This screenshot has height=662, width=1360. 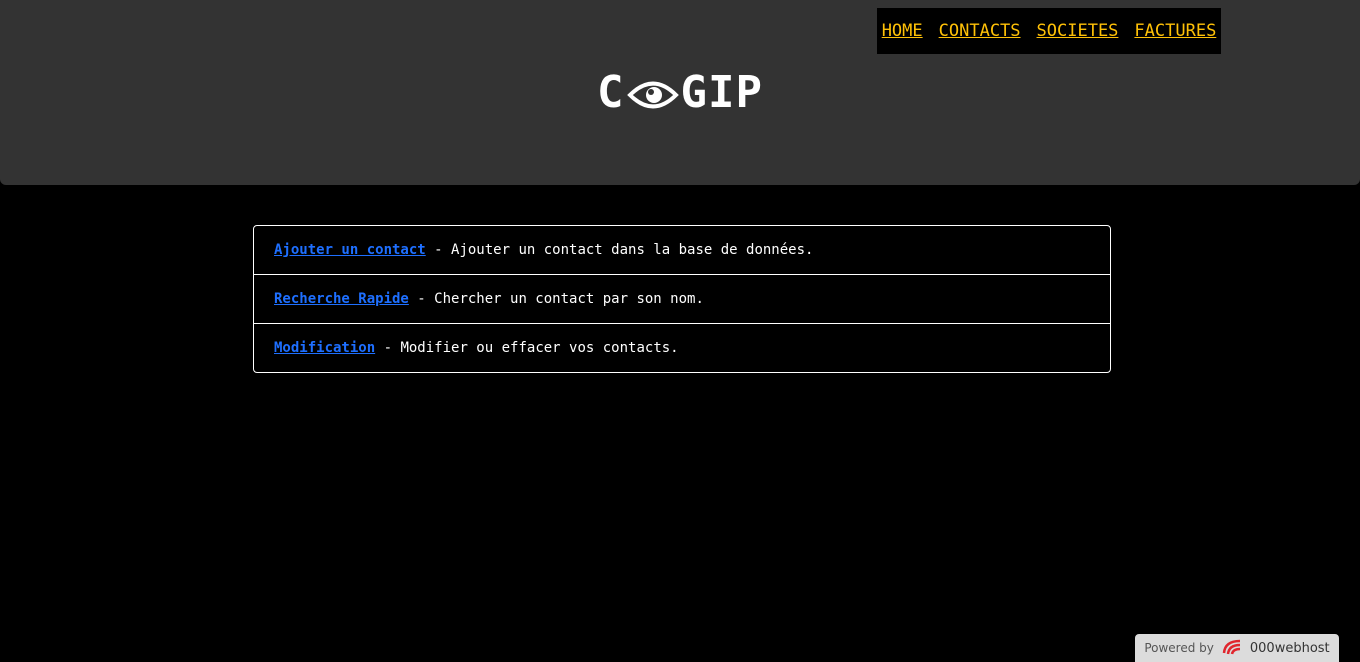 I want to click on site-logo: C GIP, so click(x=680, y=95).